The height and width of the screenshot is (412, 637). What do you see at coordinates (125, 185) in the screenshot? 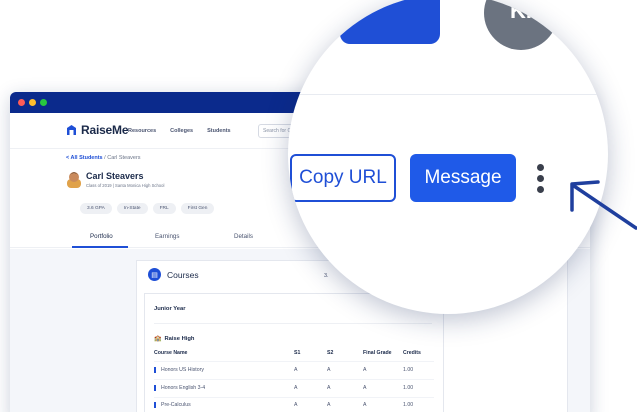
I see `student-class-school: Class of 2019 | Santa Monica High School` at bounding box center [125, 185].